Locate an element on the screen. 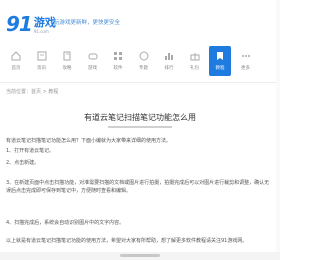 The image size is (320, 260). logo-subtext: 91.com is located at coordinates (41, 31).